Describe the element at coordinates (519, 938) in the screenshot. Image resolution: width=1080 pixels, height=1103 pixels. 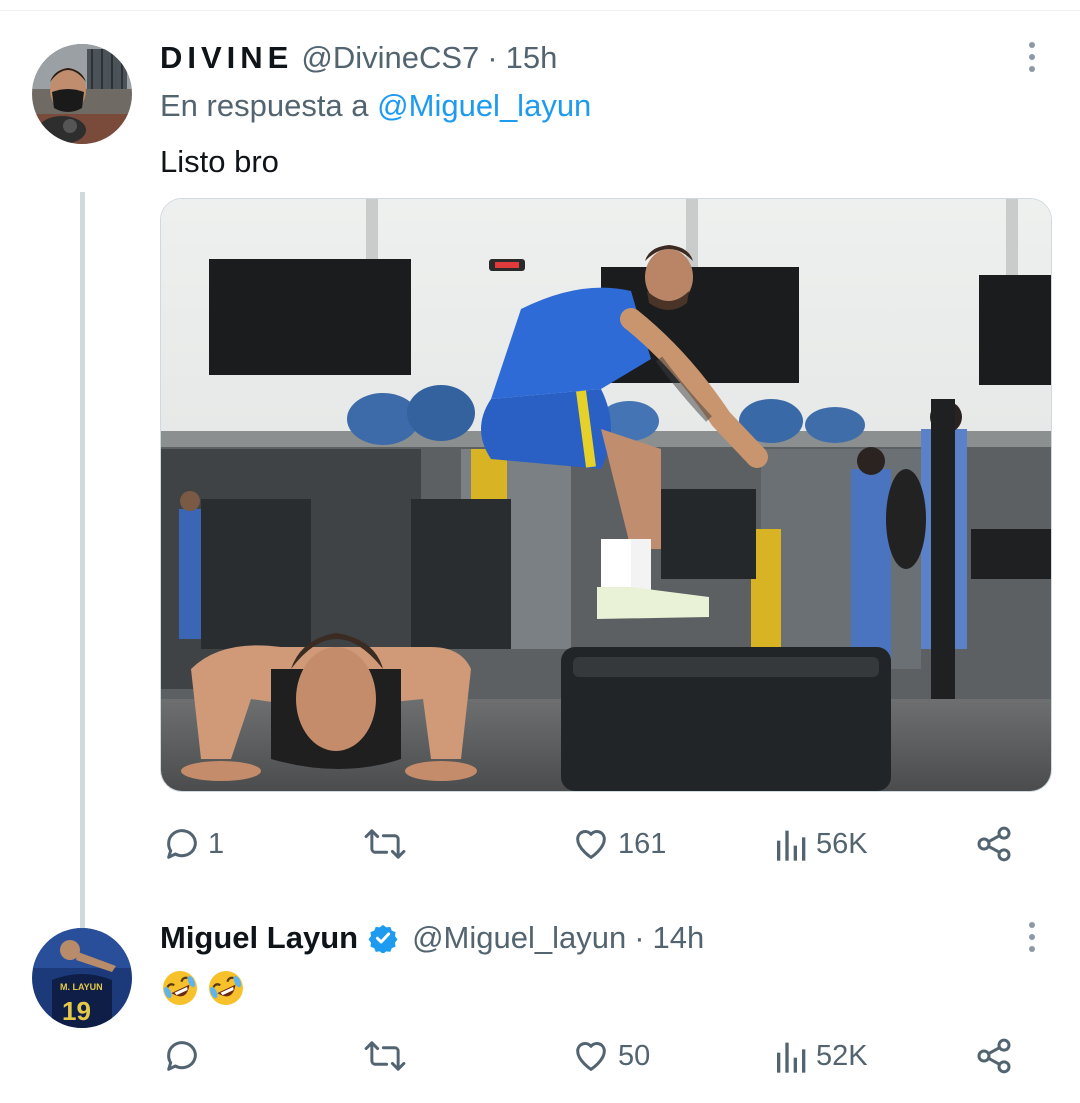
I see `user-handle: @Miguel_layun` at that location.